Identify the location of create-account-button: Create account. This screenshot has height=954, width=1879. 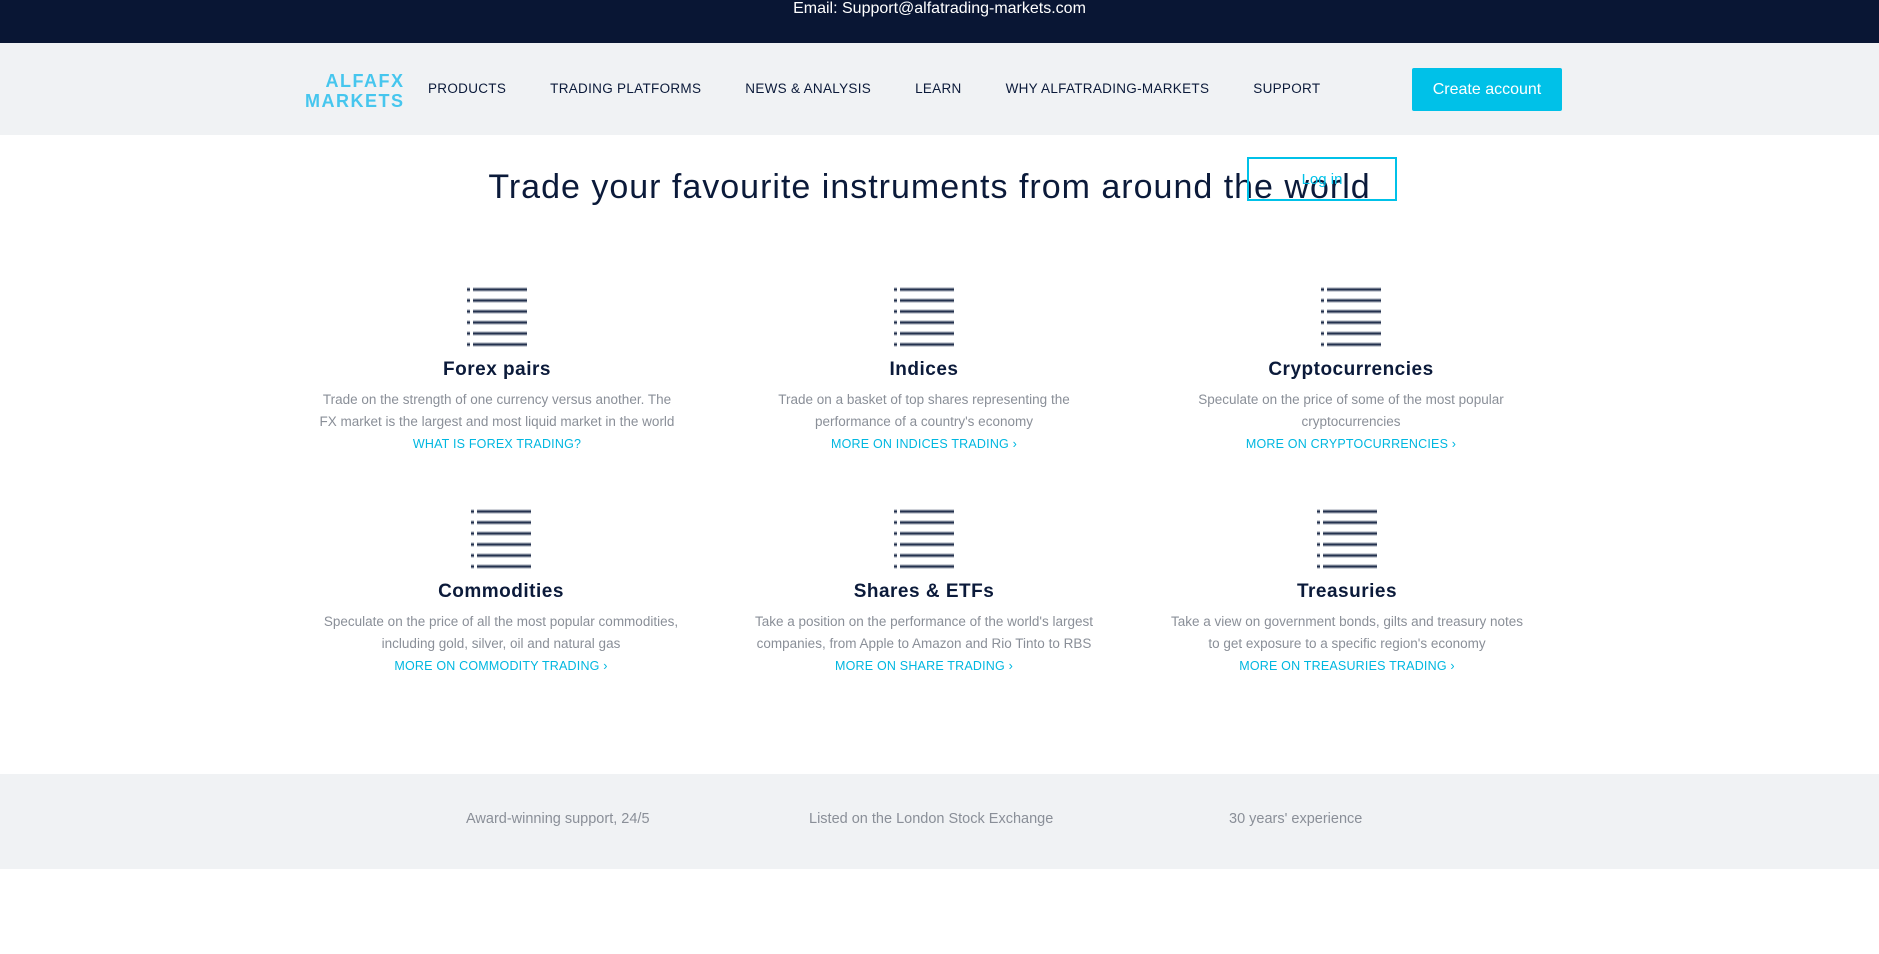
(1487, 89).